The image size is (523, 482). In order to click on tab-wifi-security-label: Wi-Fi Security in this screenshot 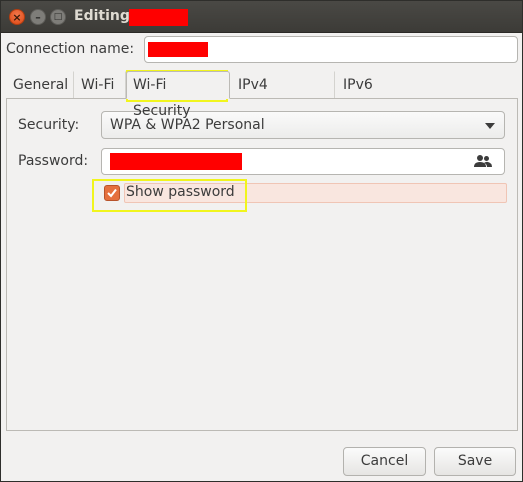, I will do `click(162, 98)`.